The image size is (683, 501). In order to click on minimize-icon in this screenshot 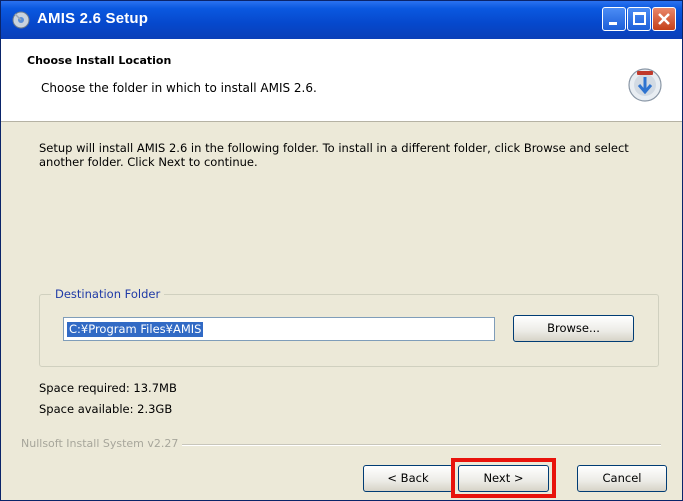, I will do `click(613, 23)`.